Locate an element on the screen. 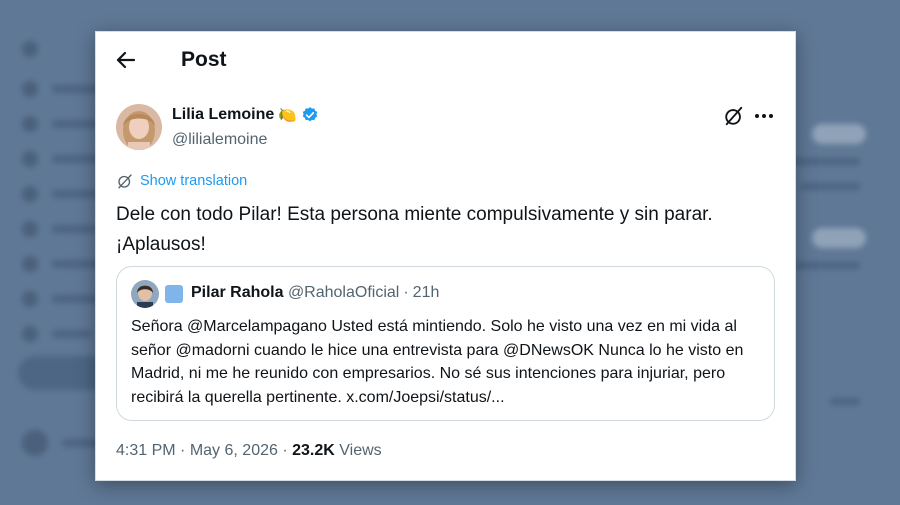  author-handle: @lilialemoine is located at coordinates (219, 140).